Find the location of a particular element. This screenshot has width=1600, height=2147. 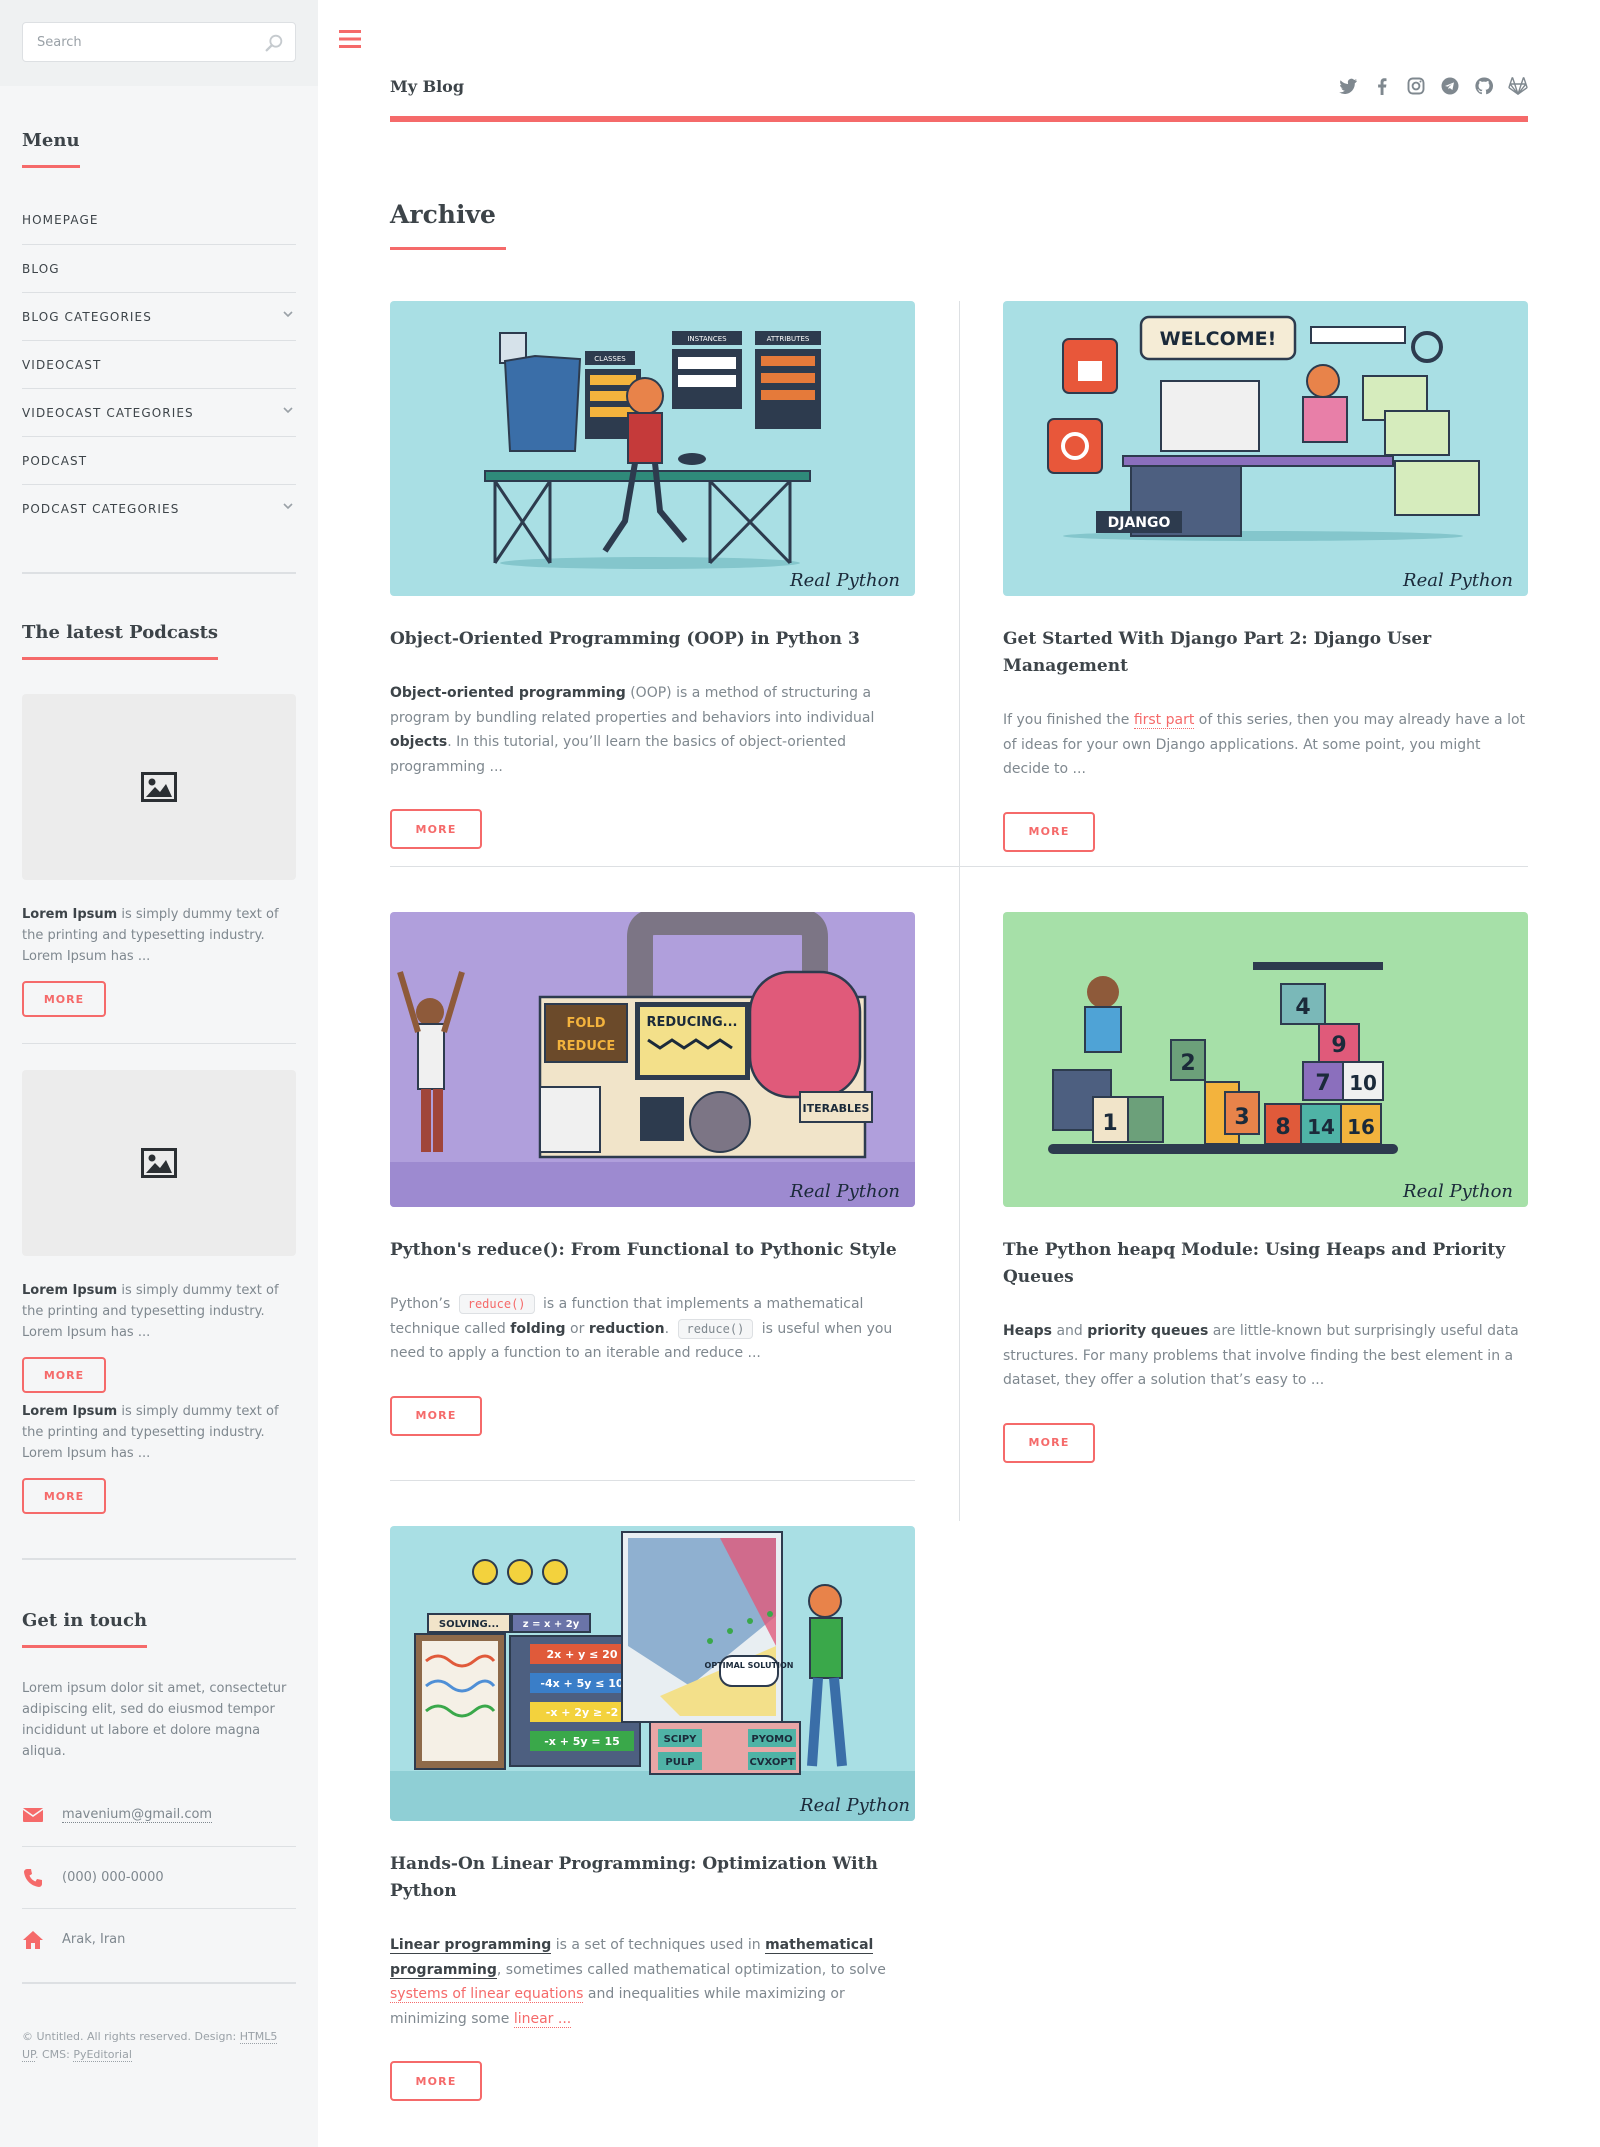

menu-item-label: VIDEOCAST is located at coordinates (62, 364).